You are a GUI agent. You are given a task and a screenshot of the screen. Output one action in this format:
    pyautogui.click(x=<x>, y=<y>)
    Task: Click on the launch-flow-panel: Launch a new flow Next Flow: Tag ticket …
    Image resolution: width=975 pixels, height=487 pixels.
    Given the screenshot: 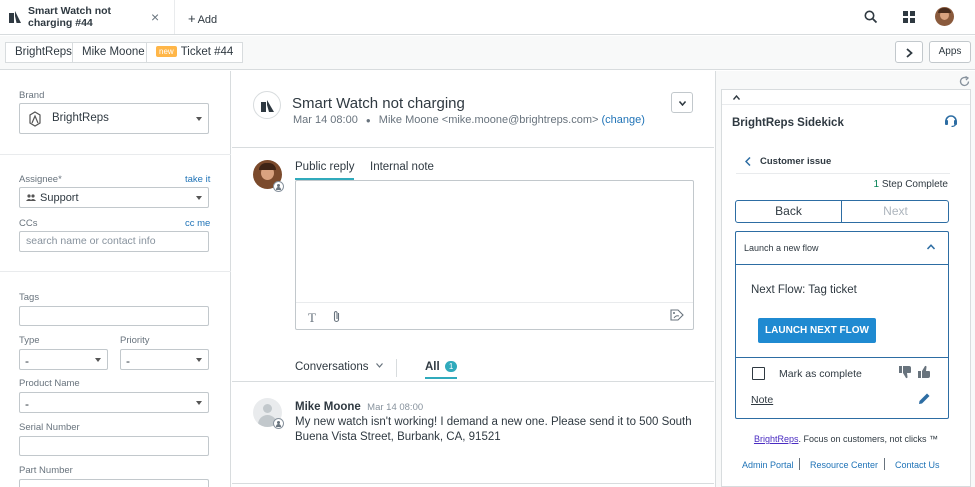 What is the action you would take?
    pyautogui.click(x=842, y=325)
    